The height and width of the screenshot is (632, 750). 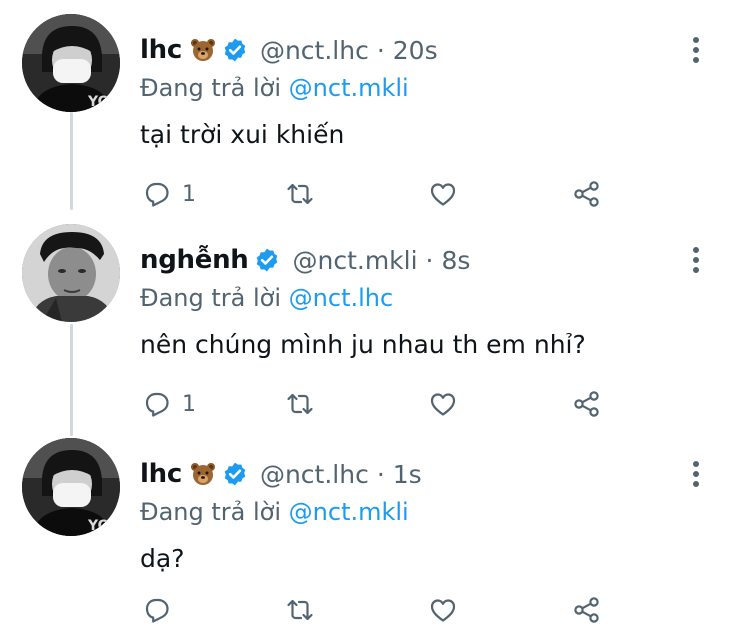 What do you see at coordinates (382, 610) in the screenshot?
I see `tweet-actions` at bounding box center [382, 610].